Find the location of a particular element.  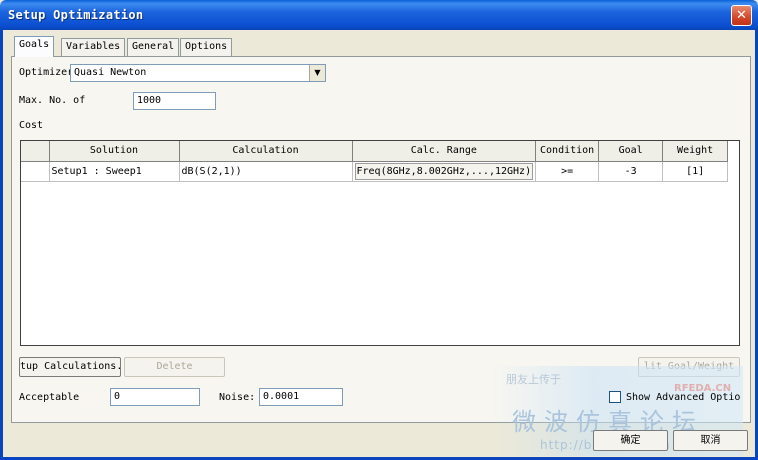

column-header-condition: Condition is located at coordinates (567, 151).